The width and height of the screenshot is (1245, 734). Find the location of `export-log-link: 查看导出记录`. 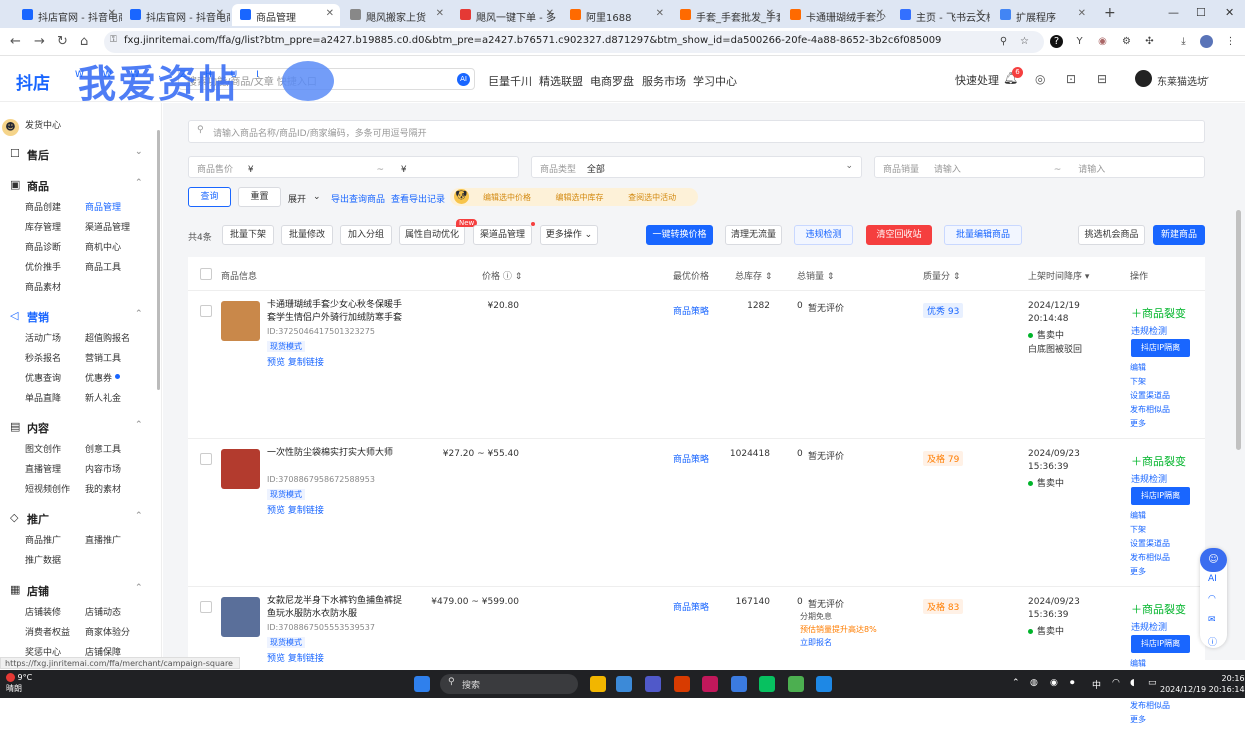

export-log-link: 查看导出记录 is located at coordinates (418, 198).